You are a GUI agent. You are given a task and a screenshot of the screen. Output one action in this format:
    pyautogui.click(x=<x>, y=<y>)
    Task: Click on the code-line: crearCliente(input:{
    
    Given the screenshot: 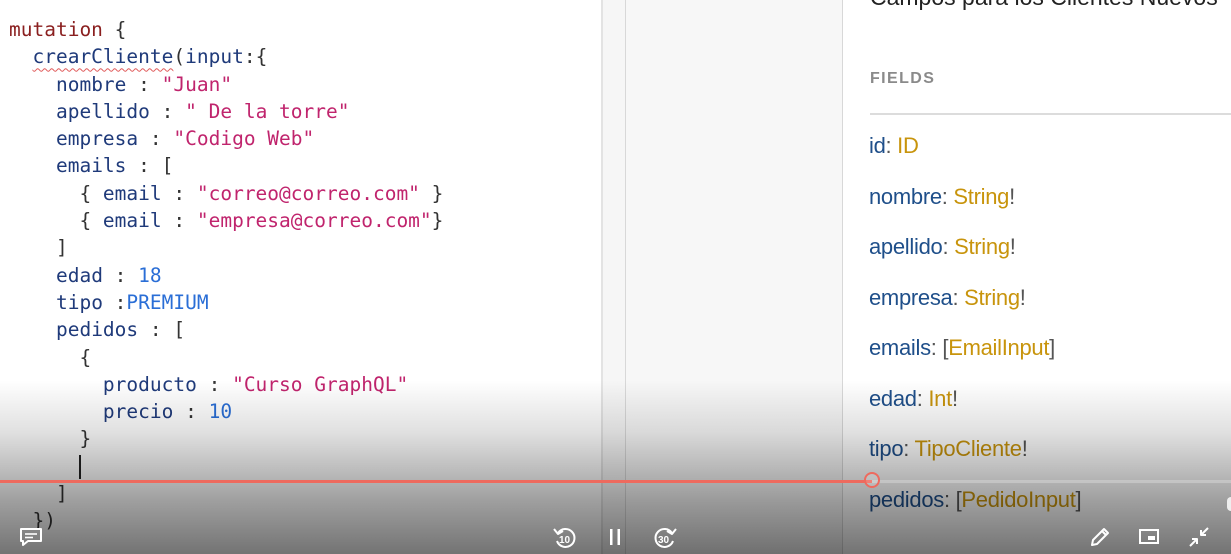 What is the action you would take?
    pyautogui.click(x=226, y=56)
    